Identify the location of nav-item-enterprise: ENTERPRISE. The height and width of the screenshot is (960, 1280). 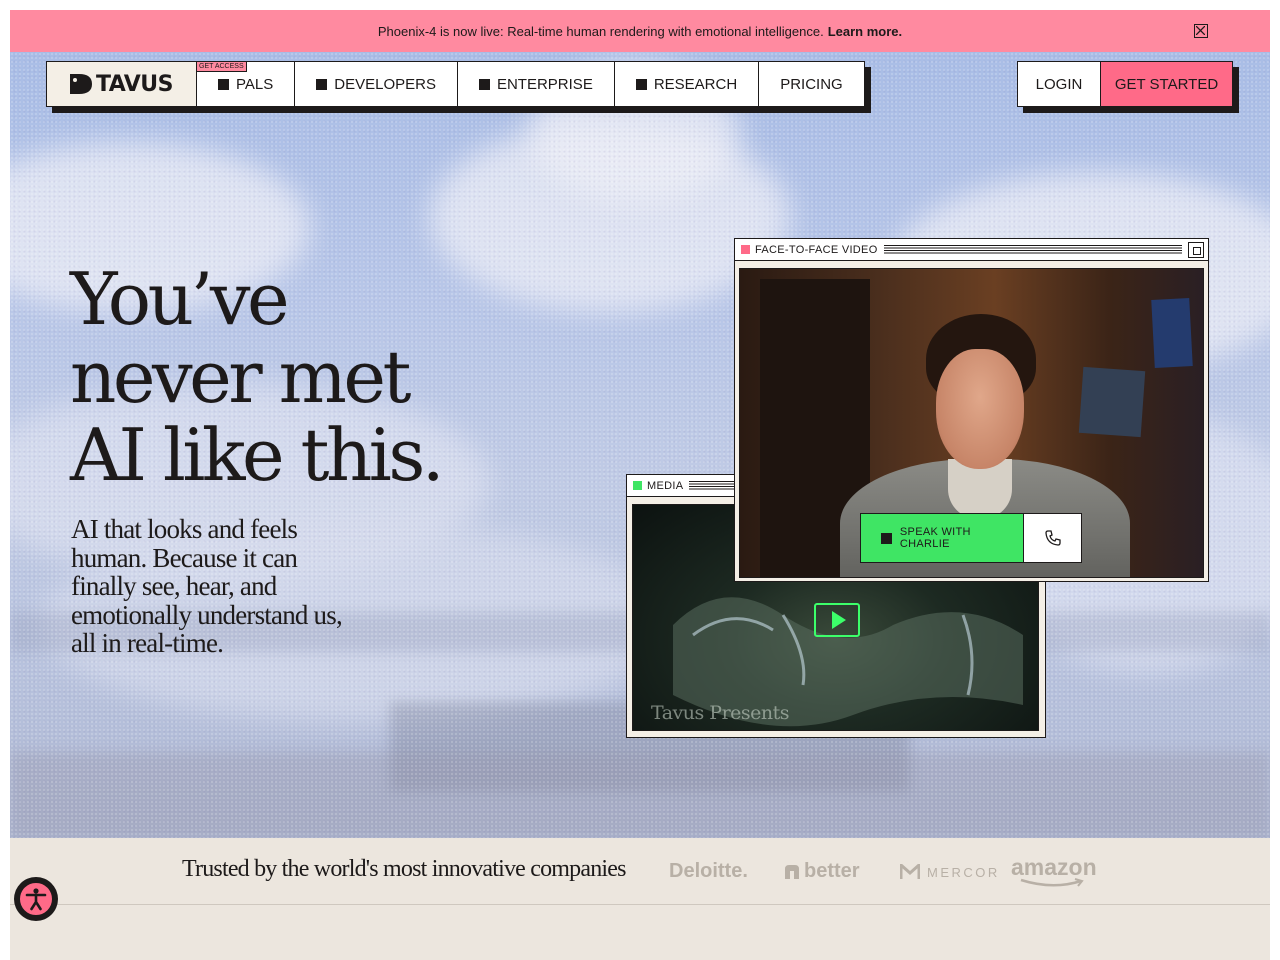
(536, 84).